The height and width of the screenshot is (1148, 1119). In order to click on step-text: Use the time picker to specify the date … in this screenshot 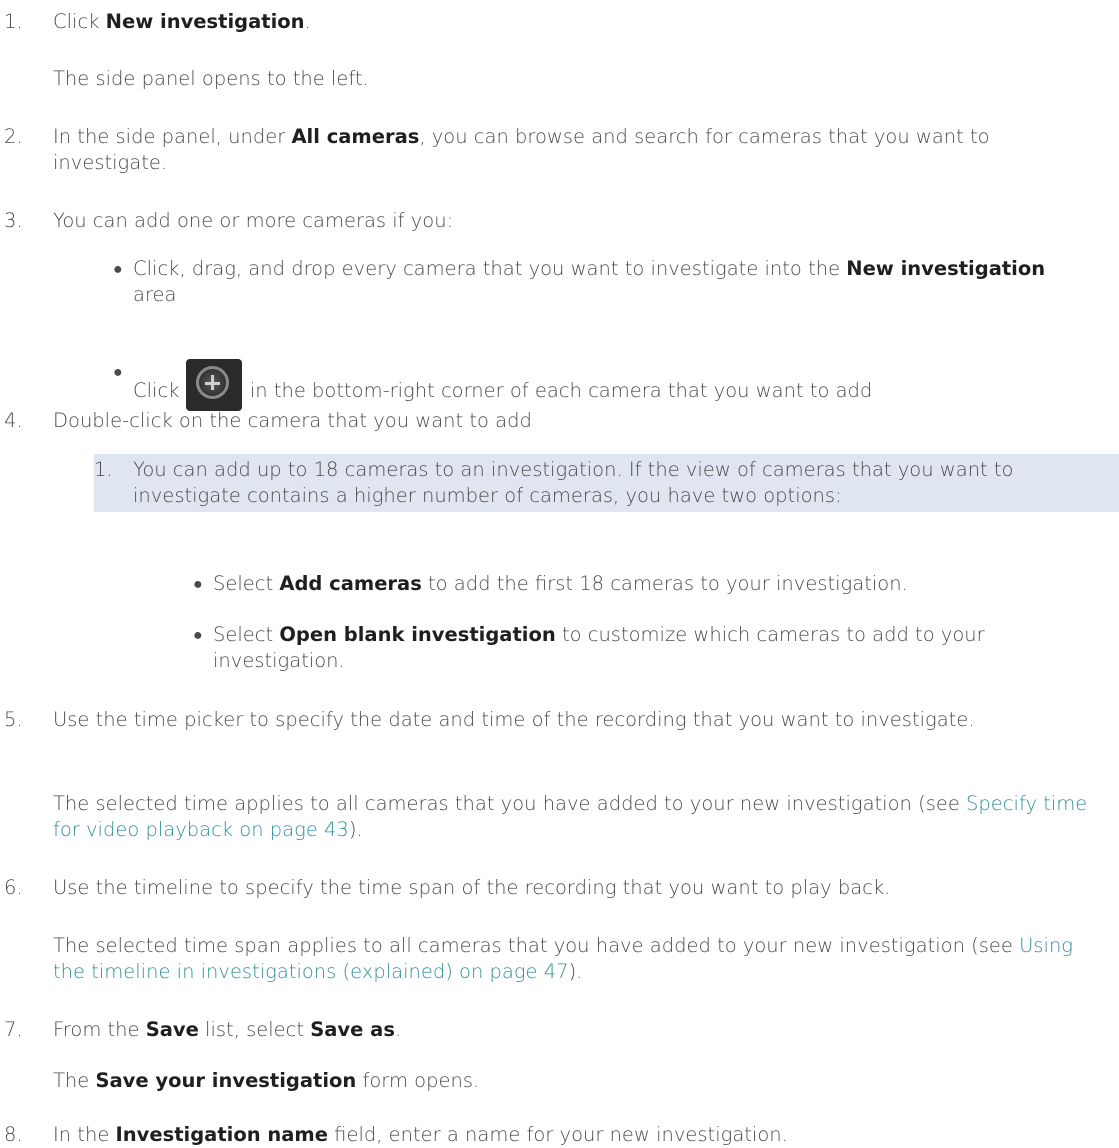, I will do `click(514, 719)`.